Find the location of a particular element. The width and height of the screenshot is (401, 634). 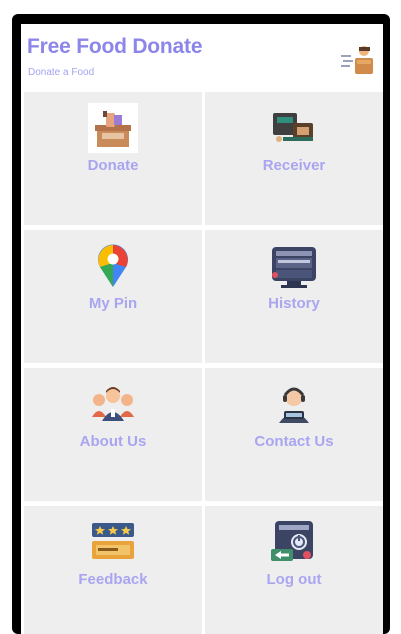

history-label: History is located at coordinates (294, 303).